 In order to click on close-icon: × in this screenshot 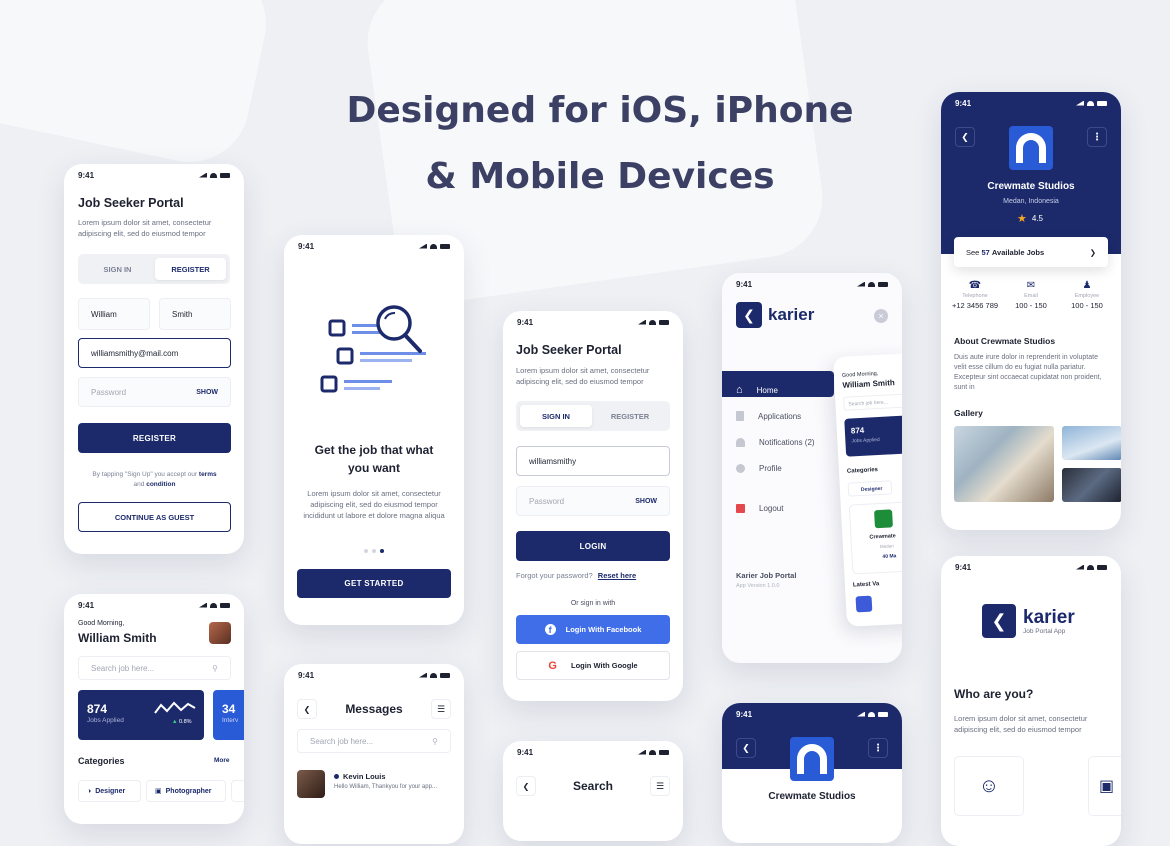, I will do `click(881, 316)`.